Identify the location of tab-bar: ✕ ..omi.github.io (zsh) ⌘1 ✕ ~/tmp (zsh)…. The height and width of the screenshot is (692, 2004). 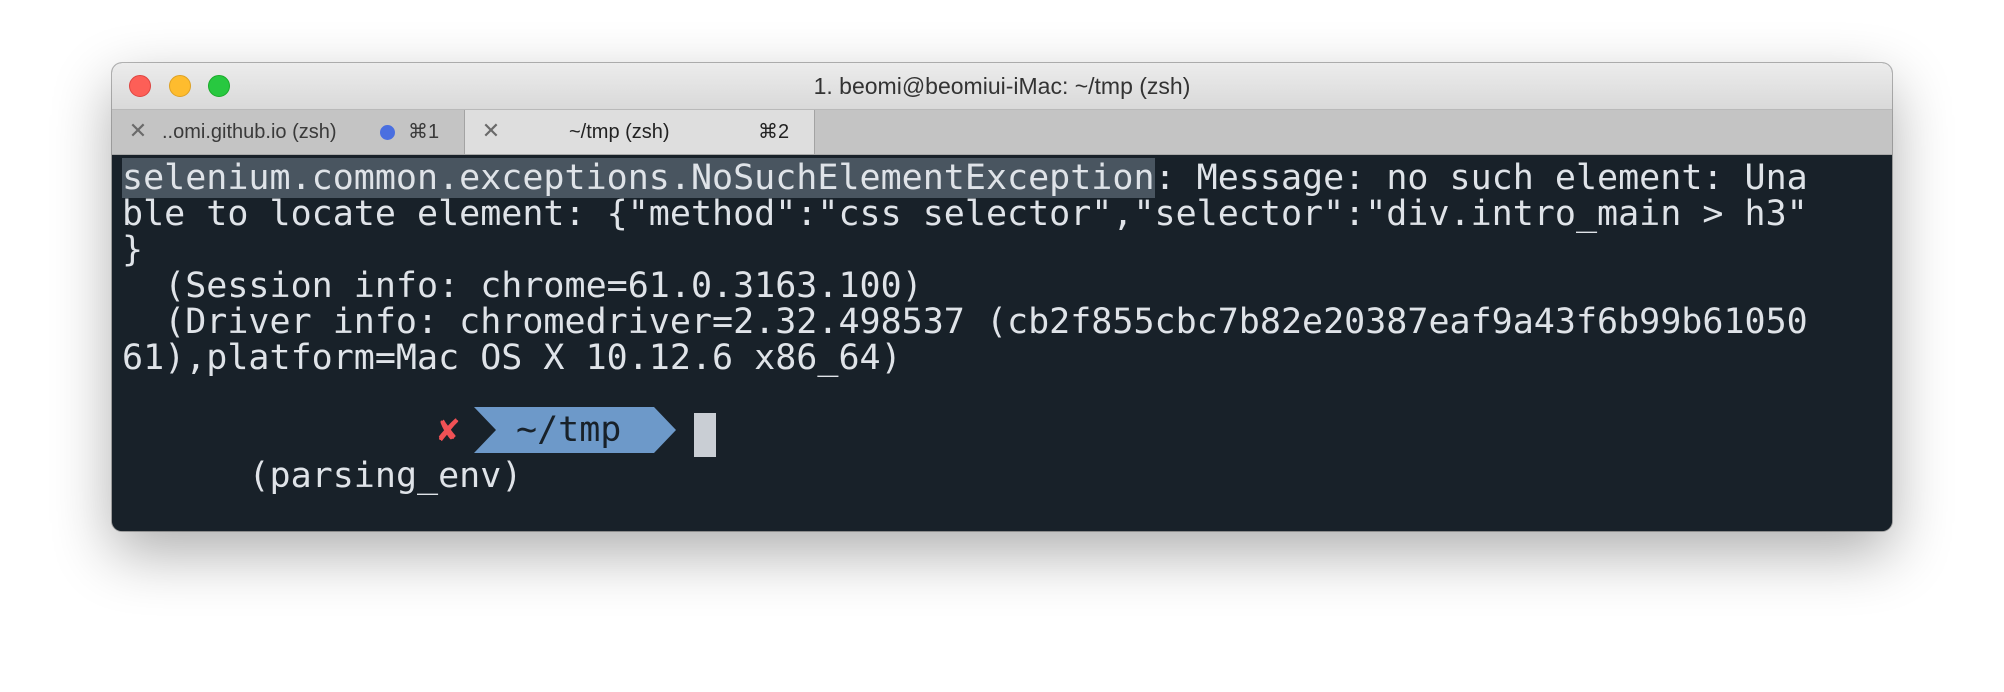
(1002, 132).